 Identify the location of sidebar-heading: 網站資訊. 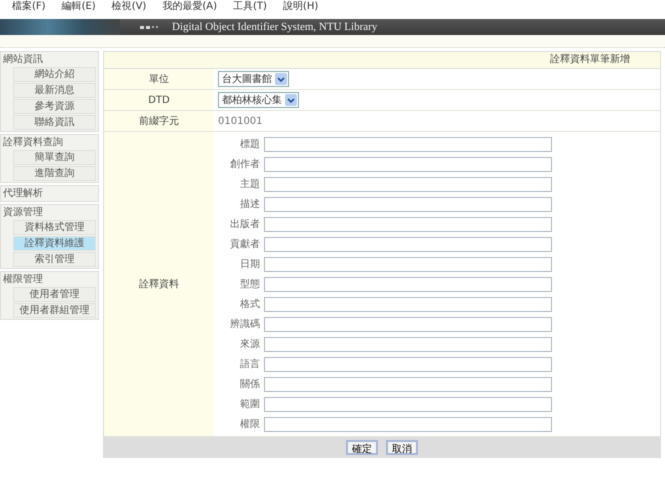
(49, 59).